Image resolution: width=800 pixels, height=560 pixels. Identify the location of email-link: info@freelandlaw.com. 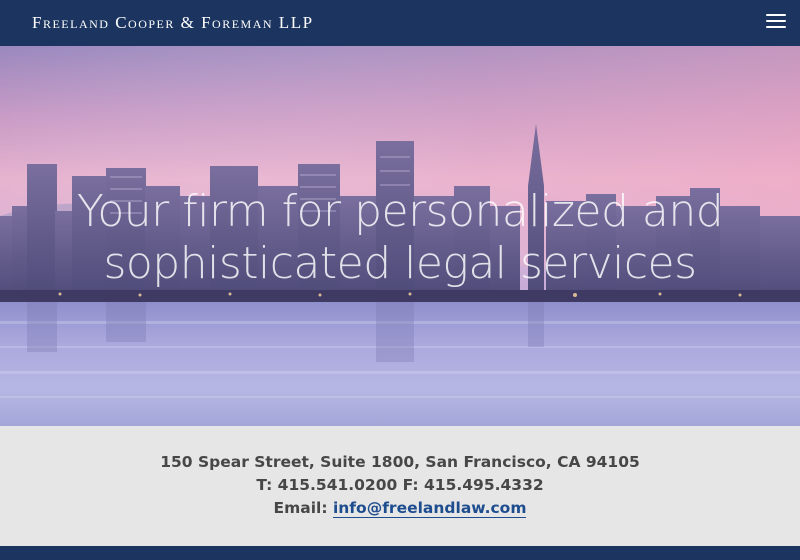
(429, 508).